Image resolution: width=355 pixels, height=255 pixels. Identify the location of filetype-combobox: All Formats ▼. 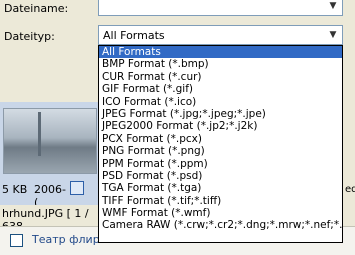
(220, 35).